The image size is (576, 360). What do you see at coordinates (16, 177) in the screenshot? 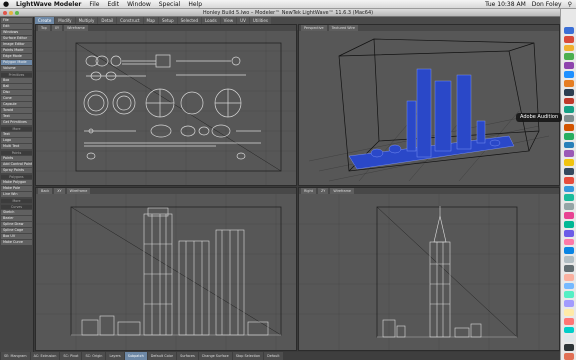
I see `sidebar-group-header: Polygons` at bounding box center [16, 177].